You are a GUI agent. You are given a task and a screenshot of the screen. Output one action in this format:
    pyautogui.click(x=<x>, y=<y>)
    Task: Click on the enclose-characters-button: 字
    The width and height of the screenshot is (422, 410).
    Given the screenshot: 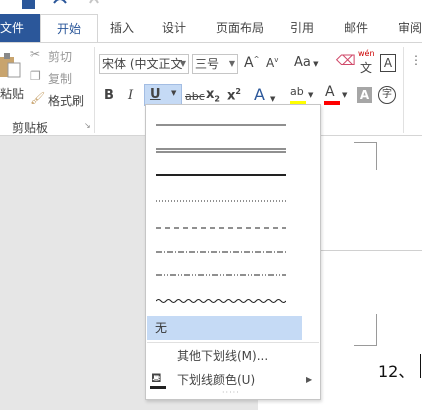 What is the action you would take?
    pyautogui.click(x=387, y=95)
    